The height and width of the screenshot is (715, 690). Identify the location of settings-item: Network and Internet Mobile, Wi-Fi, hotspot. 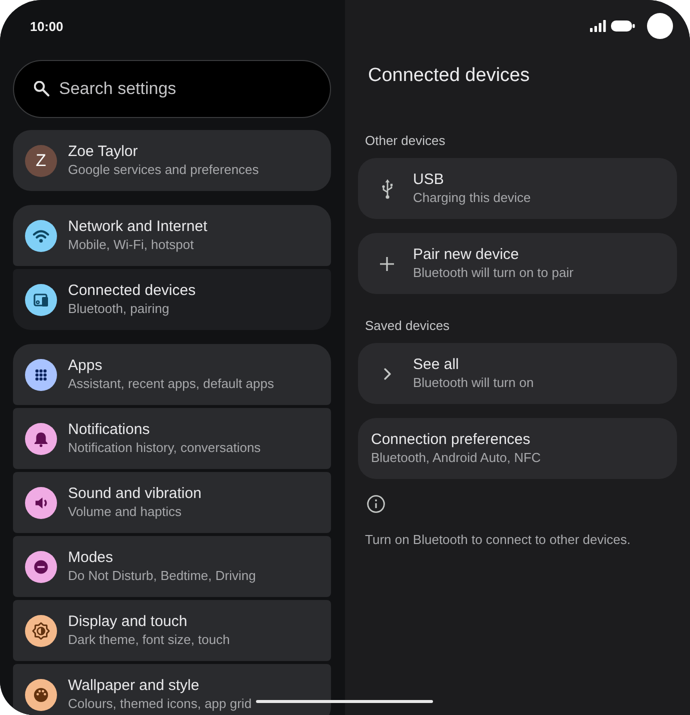
(172, 235).